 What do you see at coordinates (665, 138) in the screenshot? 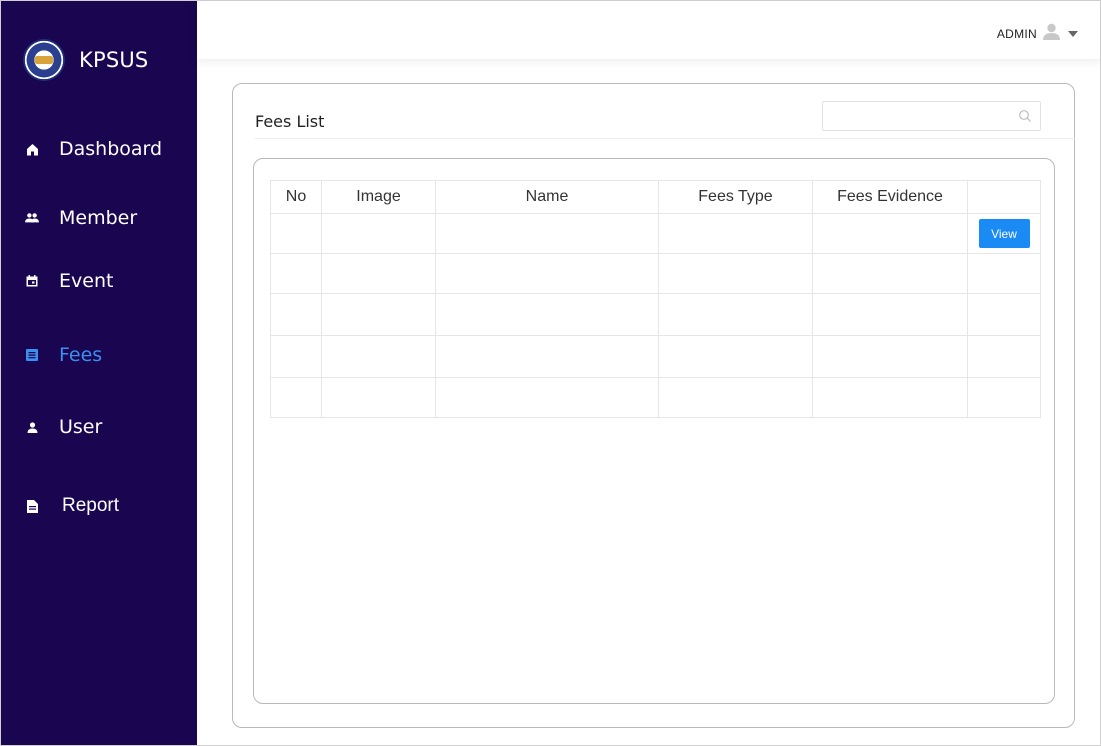
I see `divider` at bounding box center [665, 138].